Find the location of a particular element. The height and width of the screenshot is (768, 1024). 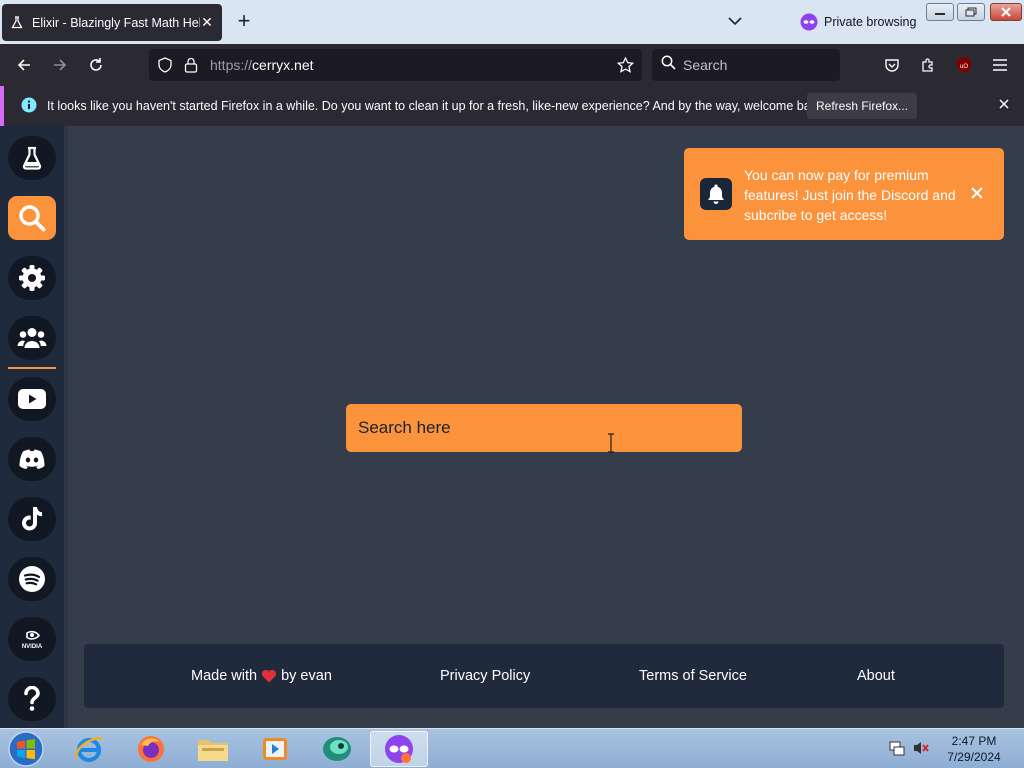

tiktok-icon is located at coordinates (32, 519).